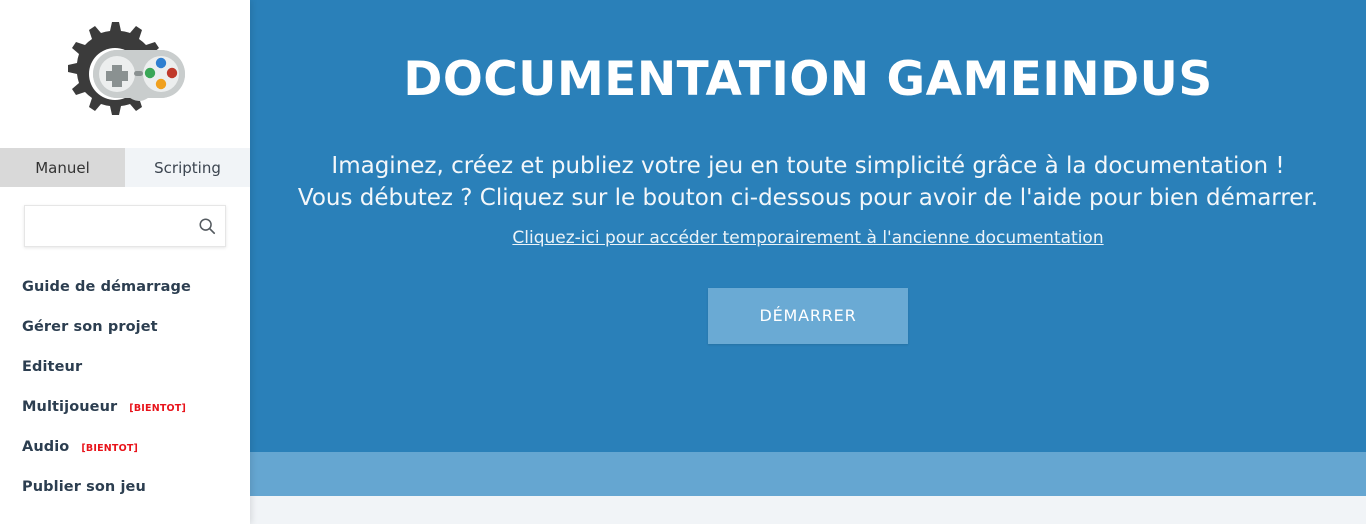 The height and width of the screenshot is (524, 1366). I want to click on page-title: DOCUMENTATION GAMEINDUS, so click(808, 79).